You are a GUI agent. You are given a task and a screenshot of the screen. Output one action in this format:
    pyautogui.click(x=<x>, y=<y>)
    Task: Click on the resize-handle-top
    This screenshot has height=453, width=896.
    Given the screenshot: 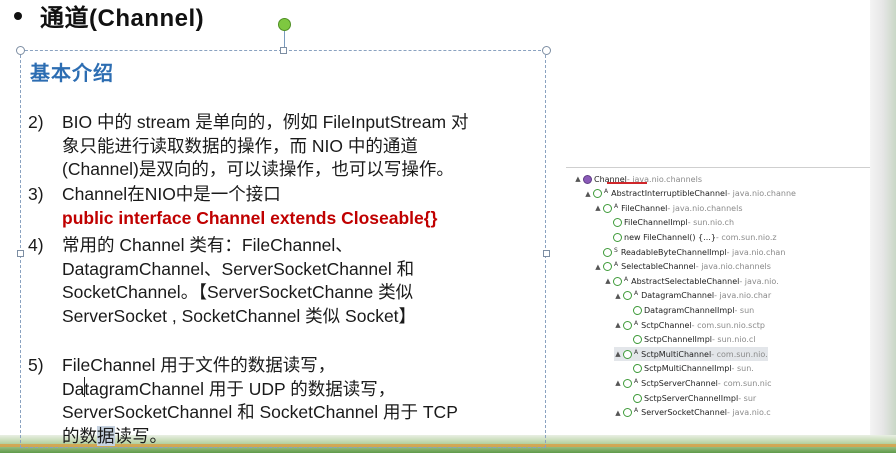 What is the action you would take?
    pyautogui.click(x=283, y=50)
    